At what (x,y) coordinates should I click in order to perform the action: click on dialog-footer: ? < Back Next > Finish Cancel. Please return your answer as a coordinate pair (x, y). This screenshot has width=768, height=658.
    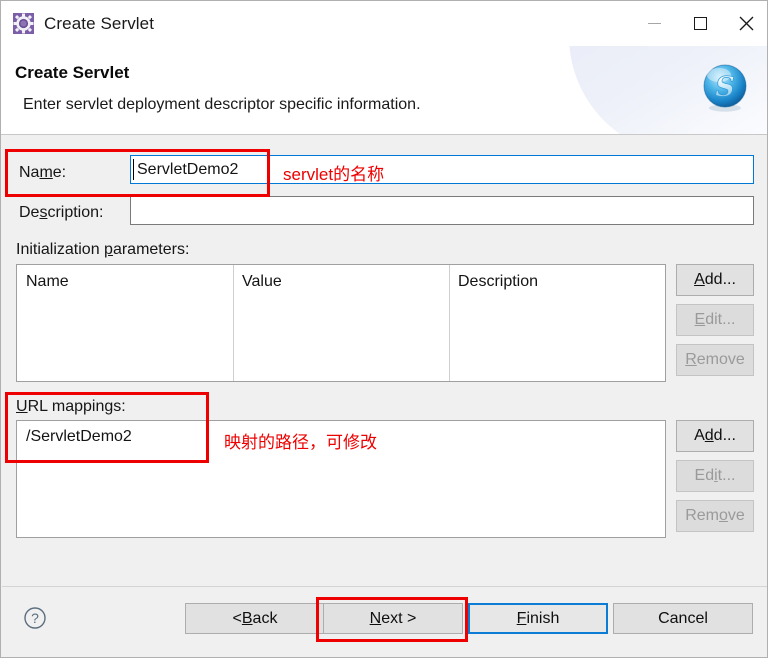
    Looking at the image, I should click on (384, 621).